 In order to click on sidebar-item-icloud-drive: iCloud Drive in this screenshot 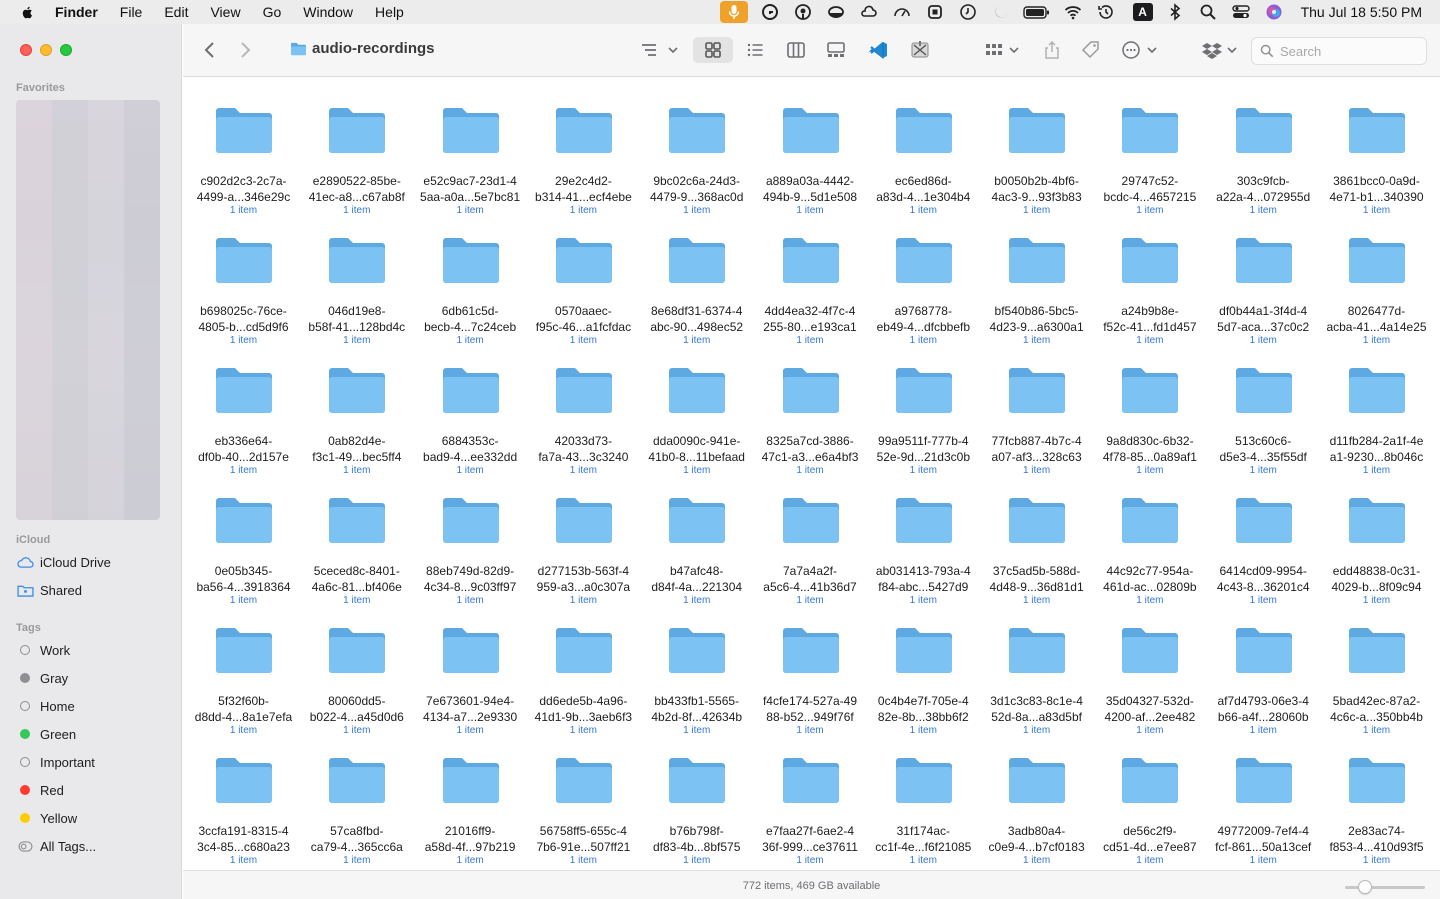, I will do `click(63, 562)`.